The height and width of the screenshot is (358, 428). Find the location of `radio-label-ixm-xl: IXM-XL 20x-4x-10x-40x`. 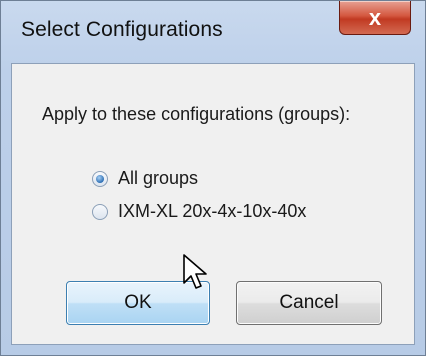

radio-label-ixm-xl: IXM-XL 20x-4x-10x-40x is located at coordinates (212, 211).